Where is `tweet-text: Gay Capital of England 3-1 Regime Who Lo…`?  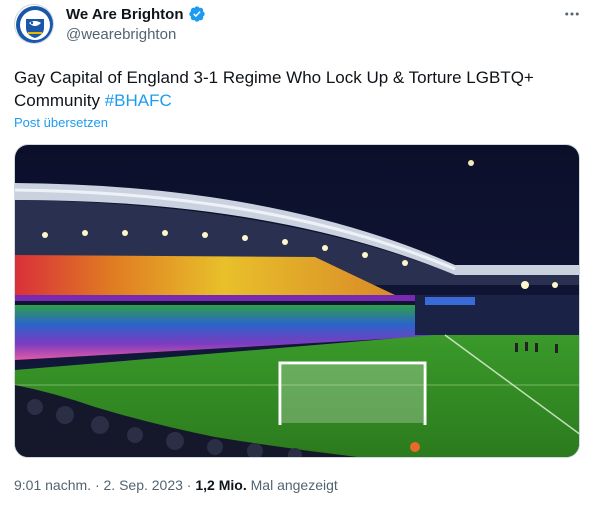 tweet-text: Gay Capital of England 3-1 Regime Who Lo… is located at coordinates (294, 89).